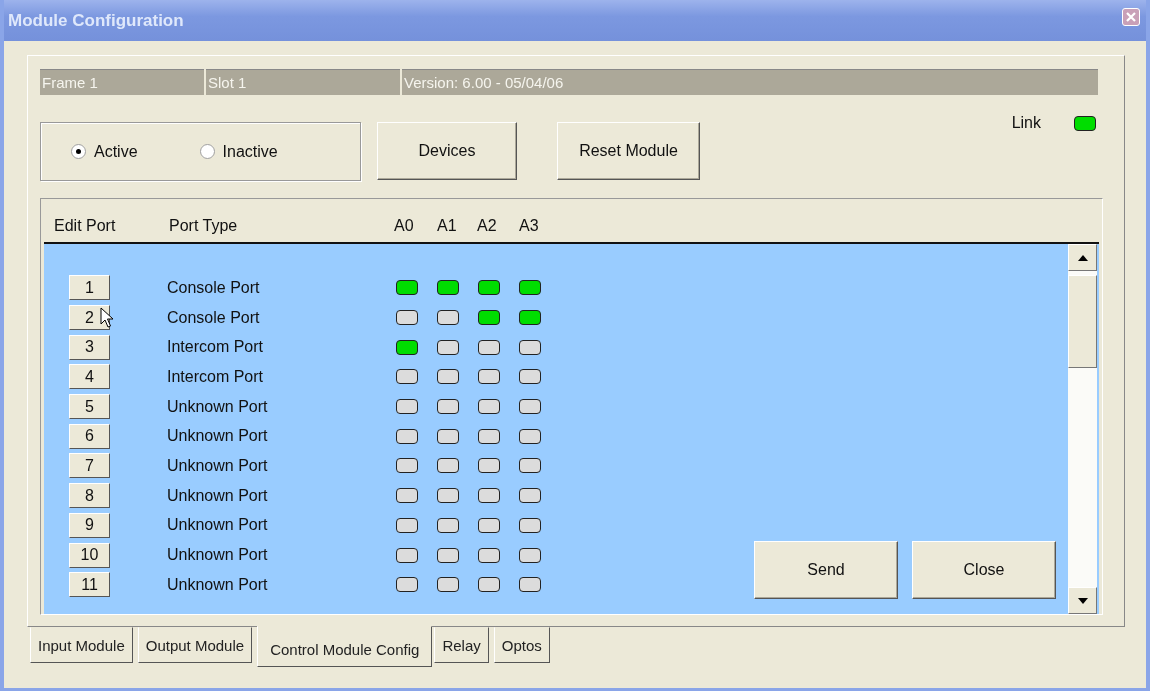 The image size is (1150, 691). I want to click on mode-radio: Inactive, so click(238, 151).